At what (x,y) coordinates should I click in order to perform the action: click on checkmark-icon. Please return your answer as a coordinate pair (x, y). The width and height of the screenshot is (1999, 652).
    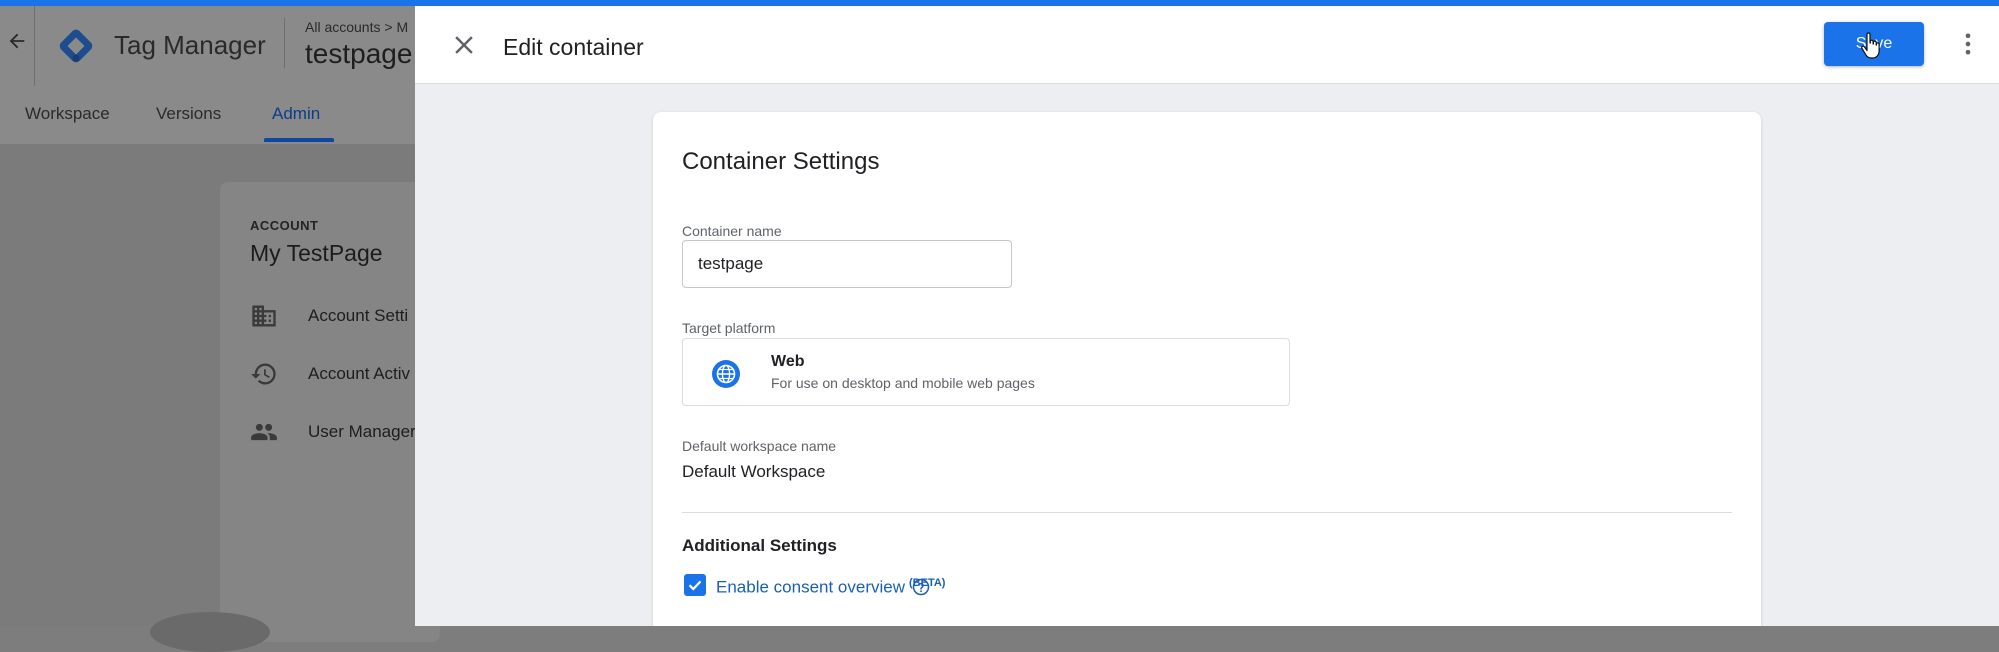
    Looking at the image, I should click on (695, 585).